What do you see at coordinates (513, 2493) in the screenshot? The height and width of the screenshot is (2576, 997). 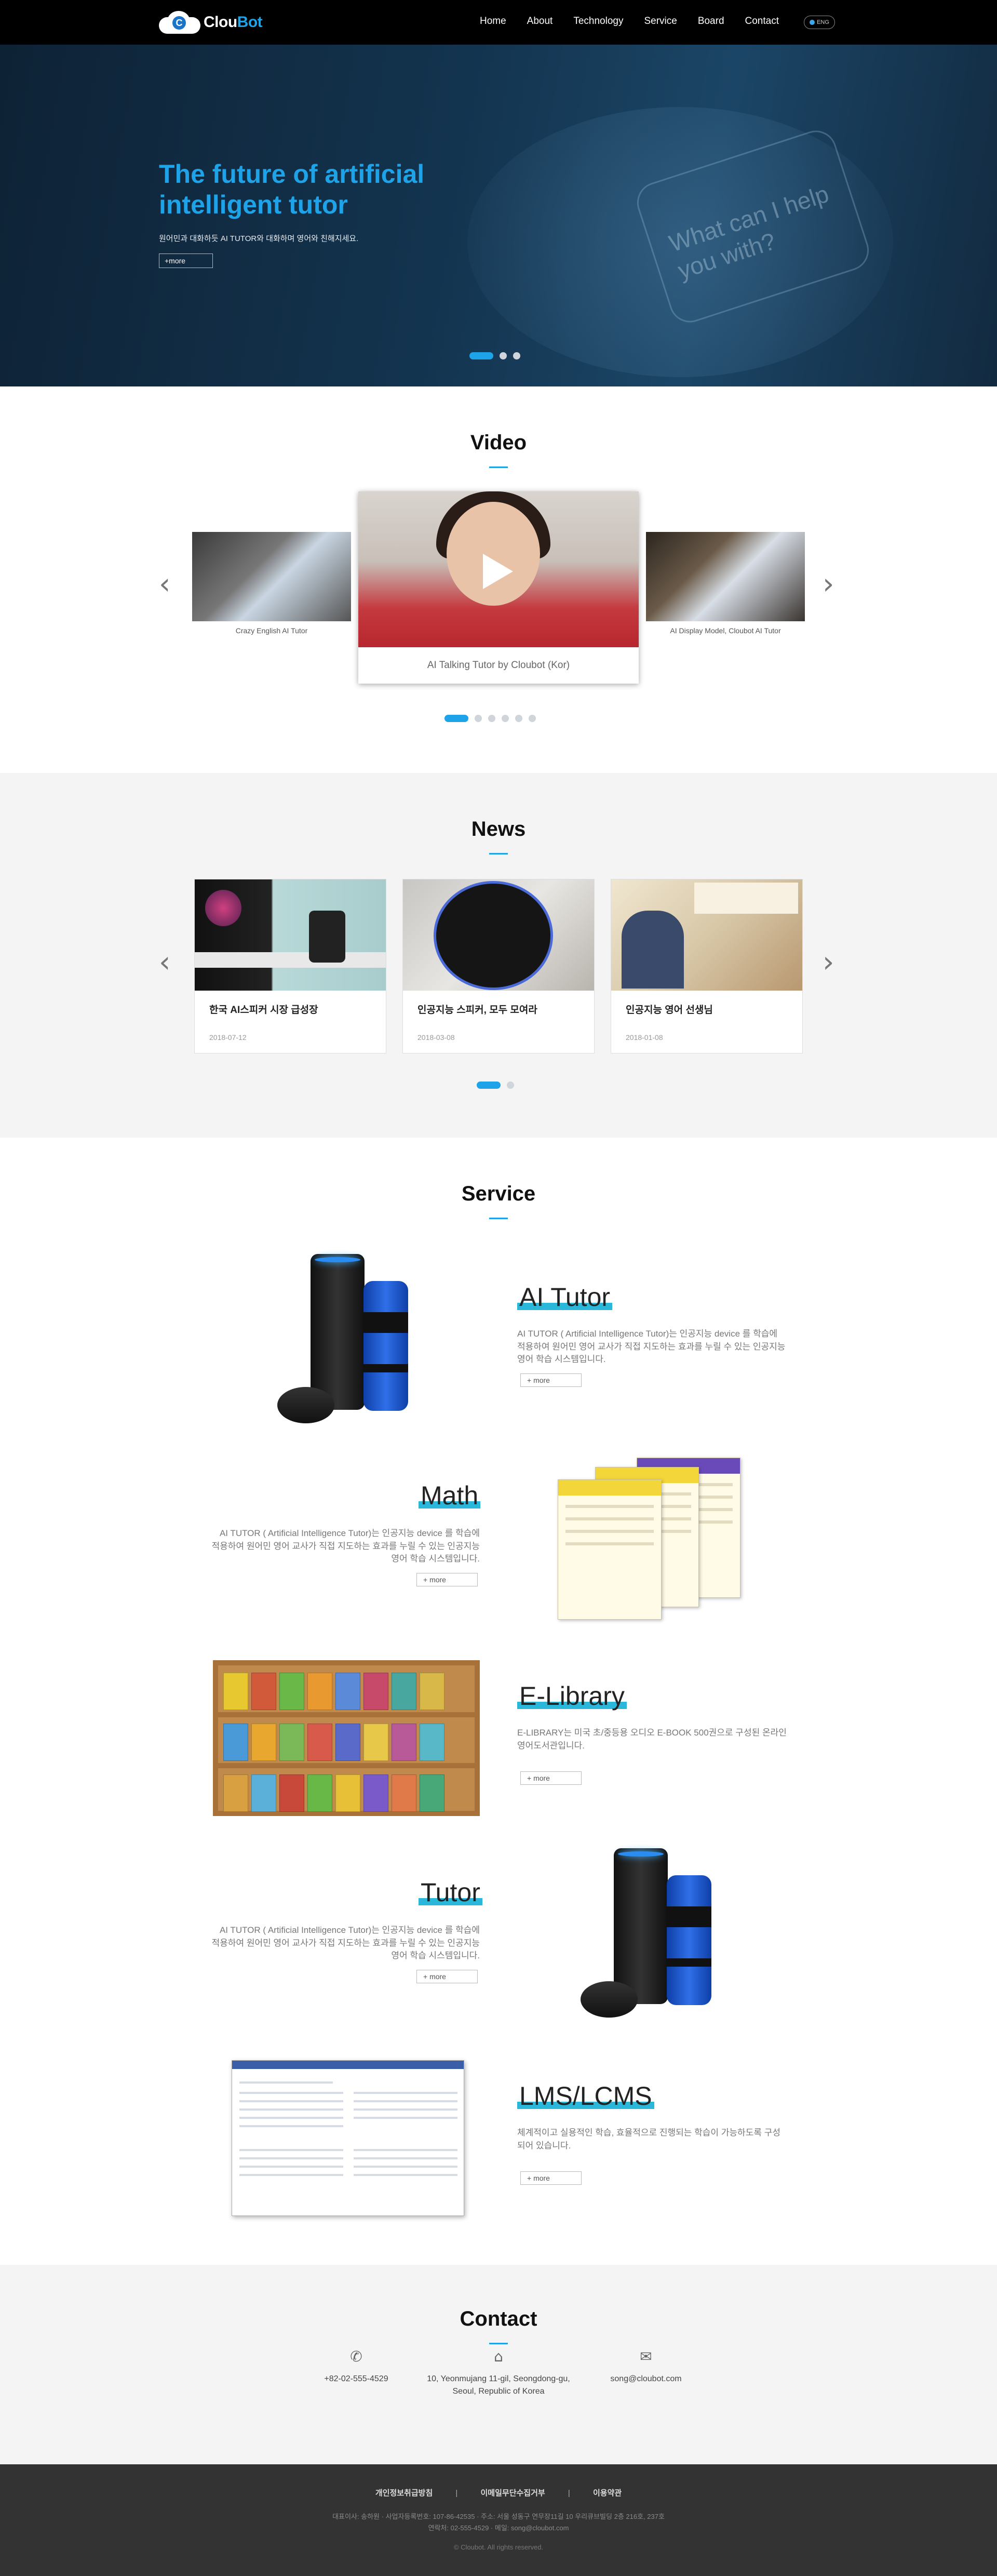 I see `footer-link-email-refusal: 이메일무단수집거부` at bounding box center [513, 2493].